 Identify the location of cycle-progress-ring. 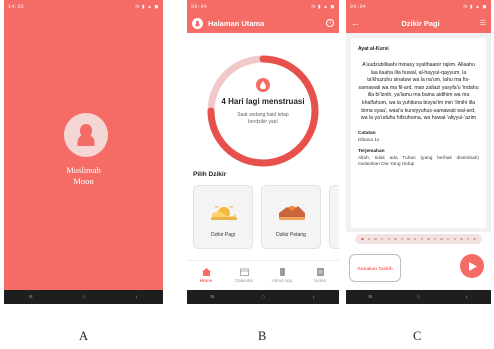
(263, 111).